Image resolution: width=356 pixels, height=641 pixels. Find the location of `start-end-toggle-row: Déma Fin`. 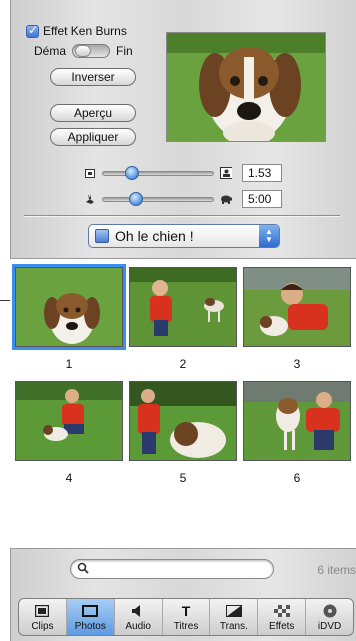

start-end-toggle-row: Déma Fin is located at coordinates (83, 51).